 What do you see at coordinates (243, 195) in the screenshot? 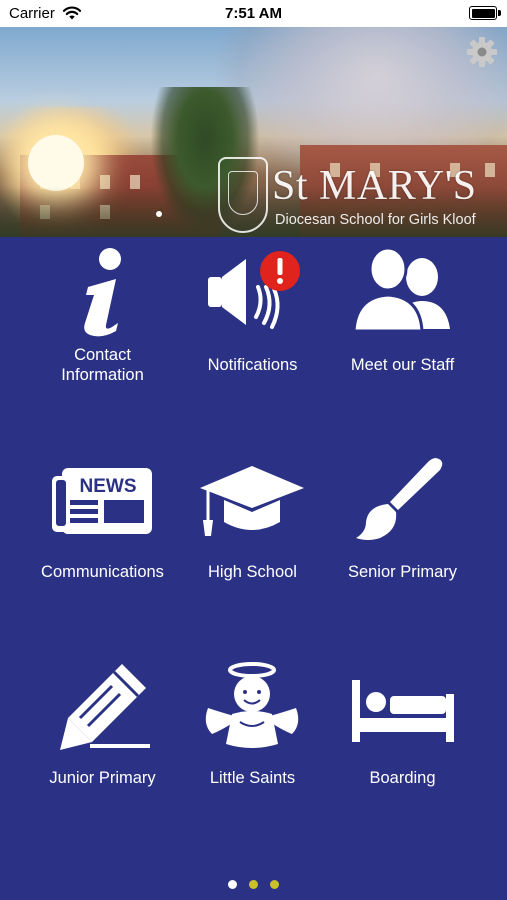
I see `school-crest-logo` at bounding box center [243, 195].